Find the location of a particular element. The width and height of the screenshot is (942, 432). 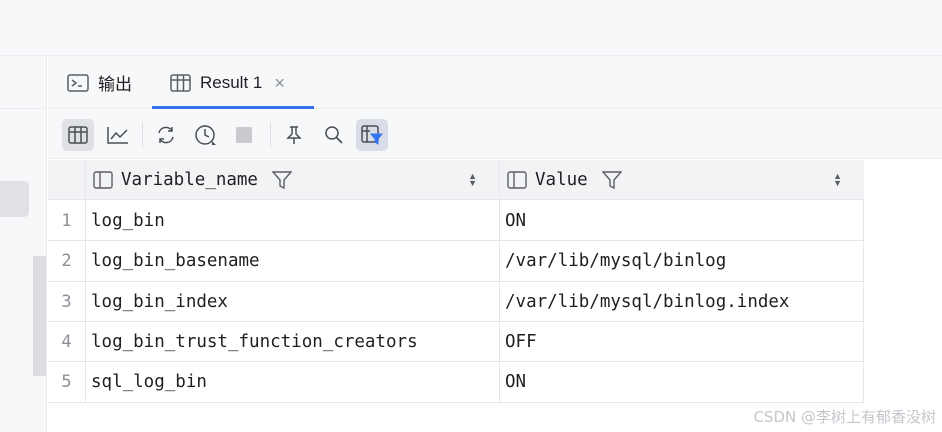

tab-output: 输出 is located at coordinates (99, 82).